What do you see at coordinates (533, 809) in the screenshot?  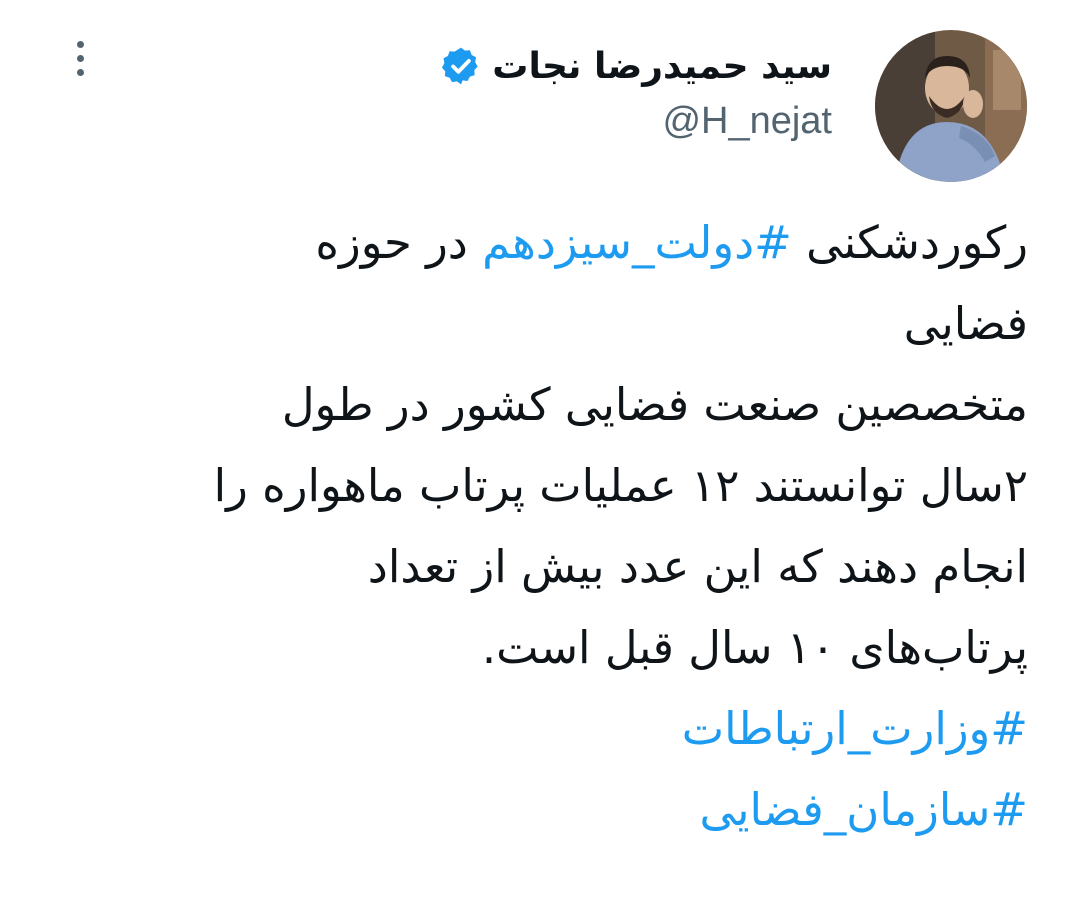 I see `hashtag-link: #سازمان_فضایی` at bounding box center [533, 809].